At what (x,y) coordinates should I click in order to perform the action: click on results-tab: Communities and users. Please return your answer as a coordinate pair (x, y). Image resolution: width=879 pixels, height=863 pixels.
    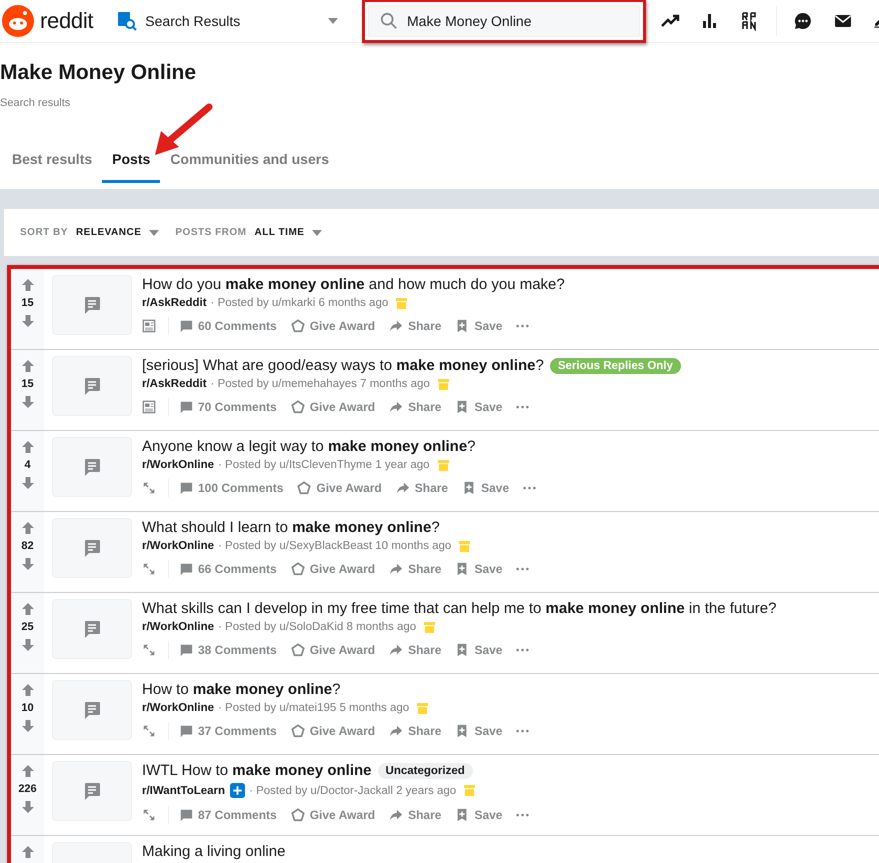
    Looking at the image, I should click on (249, 161).